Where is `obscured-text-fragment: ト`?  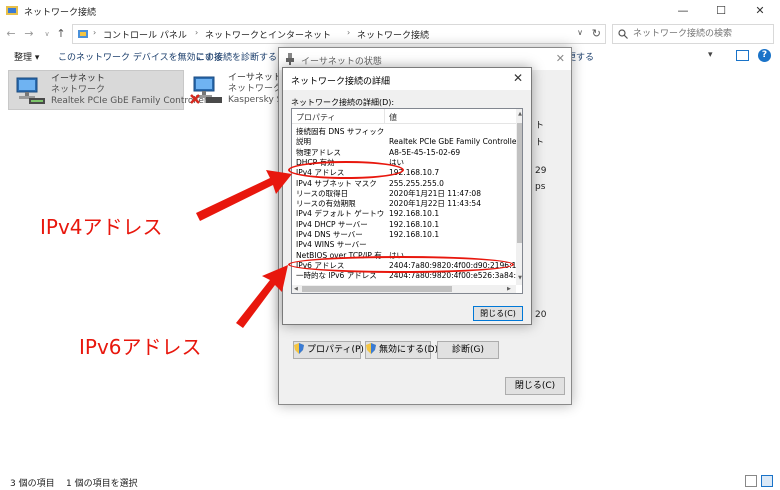 obscured-text-fragment: ト is located at coordinates (540, 126).